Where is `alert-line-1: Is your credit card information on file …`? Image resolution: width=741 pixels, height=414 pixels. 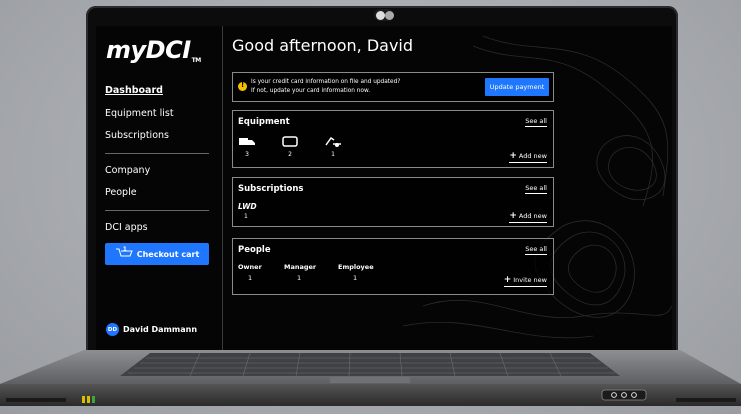 alert-line-1: Is your credit card information on file … is located at coordinates (326, 82).